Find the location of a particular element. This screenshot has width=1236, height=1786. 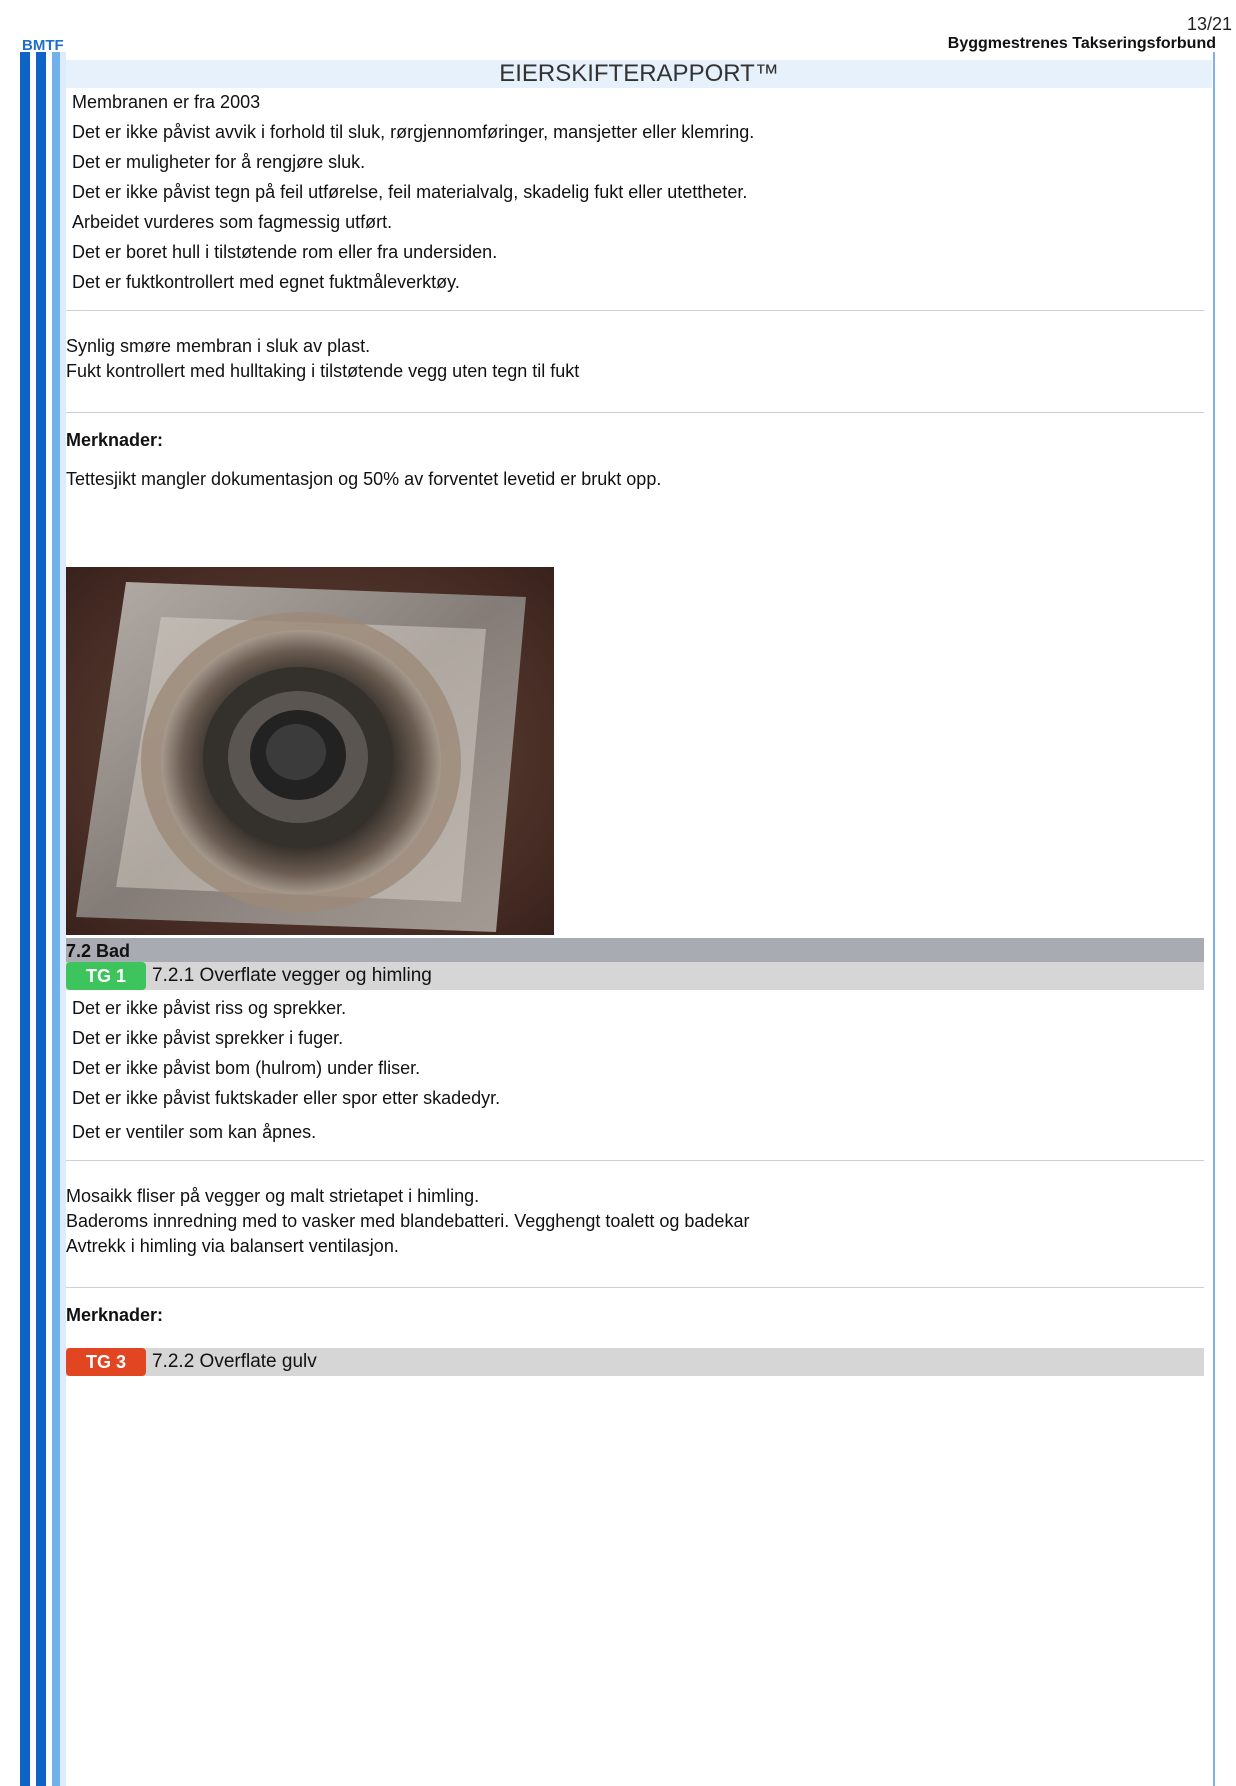

subsection-7-2-1: TG 1 7.2.1 Overflate vegger og himling is located at coordinates (635, 976).